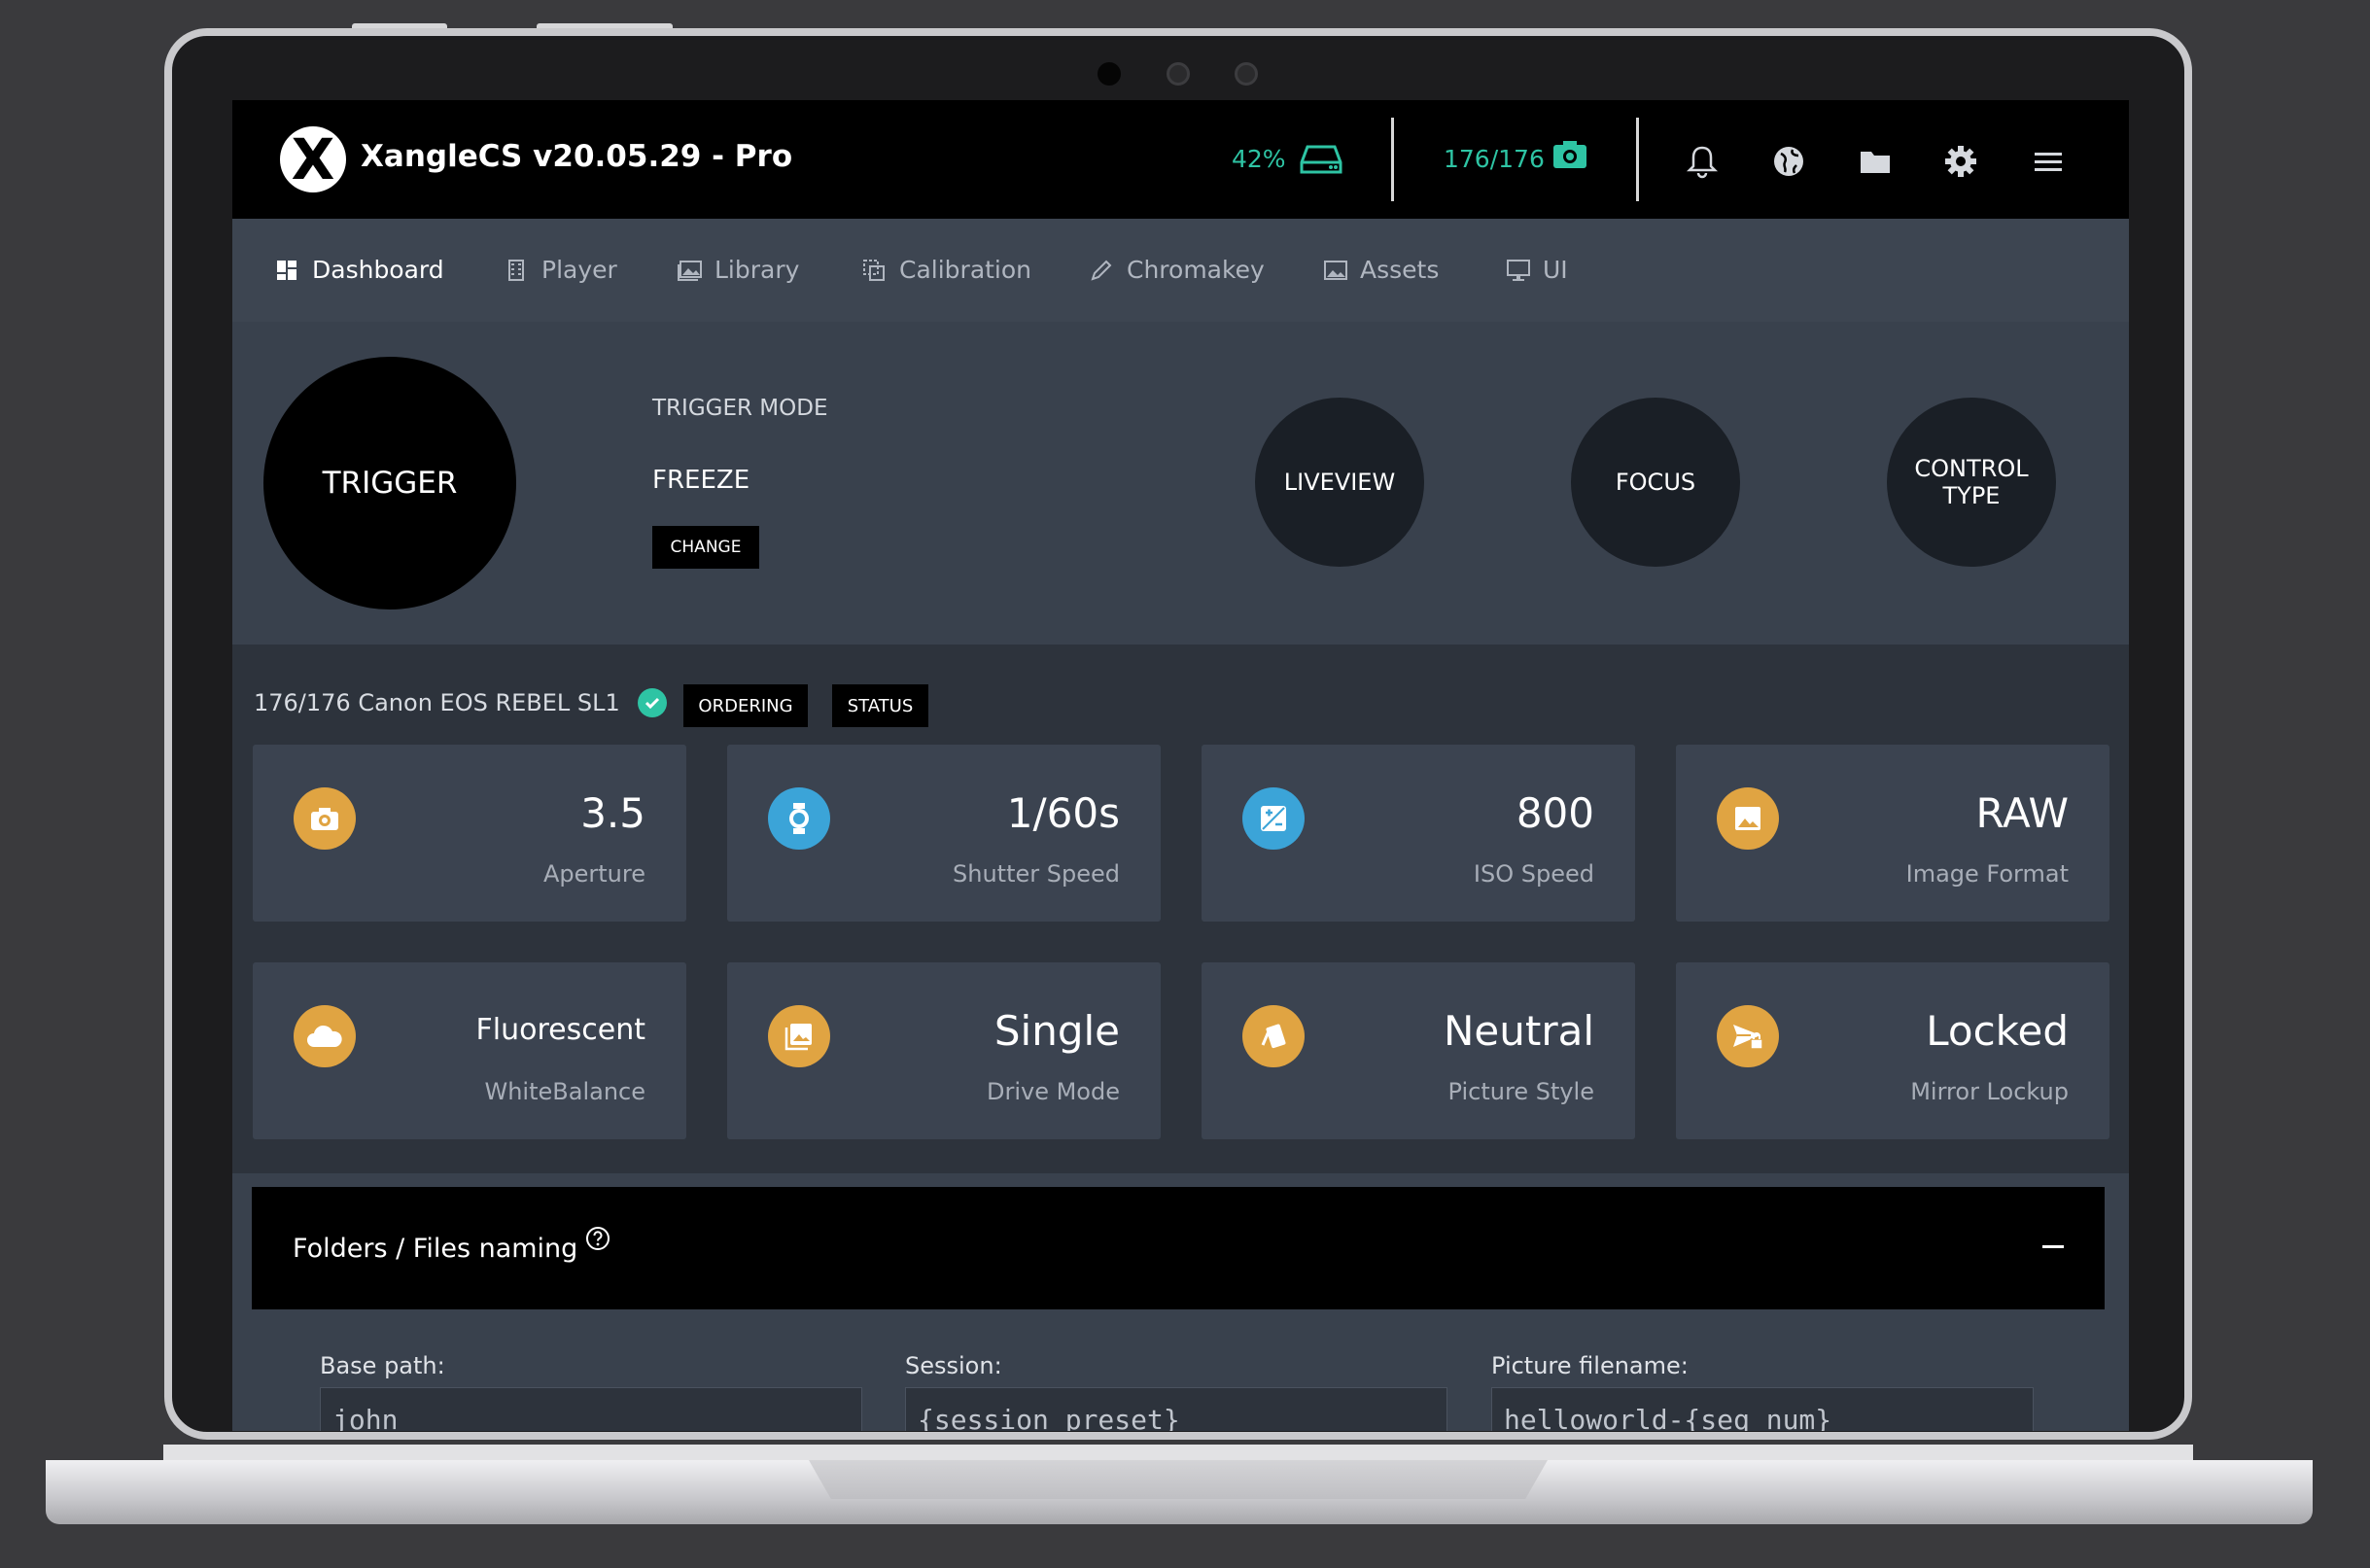 The height and width of the screenshot is (1568, 2370). Describe the element at coordinates (1178, 1452) in the screenshot. I see `laptop-hinge` at that location.